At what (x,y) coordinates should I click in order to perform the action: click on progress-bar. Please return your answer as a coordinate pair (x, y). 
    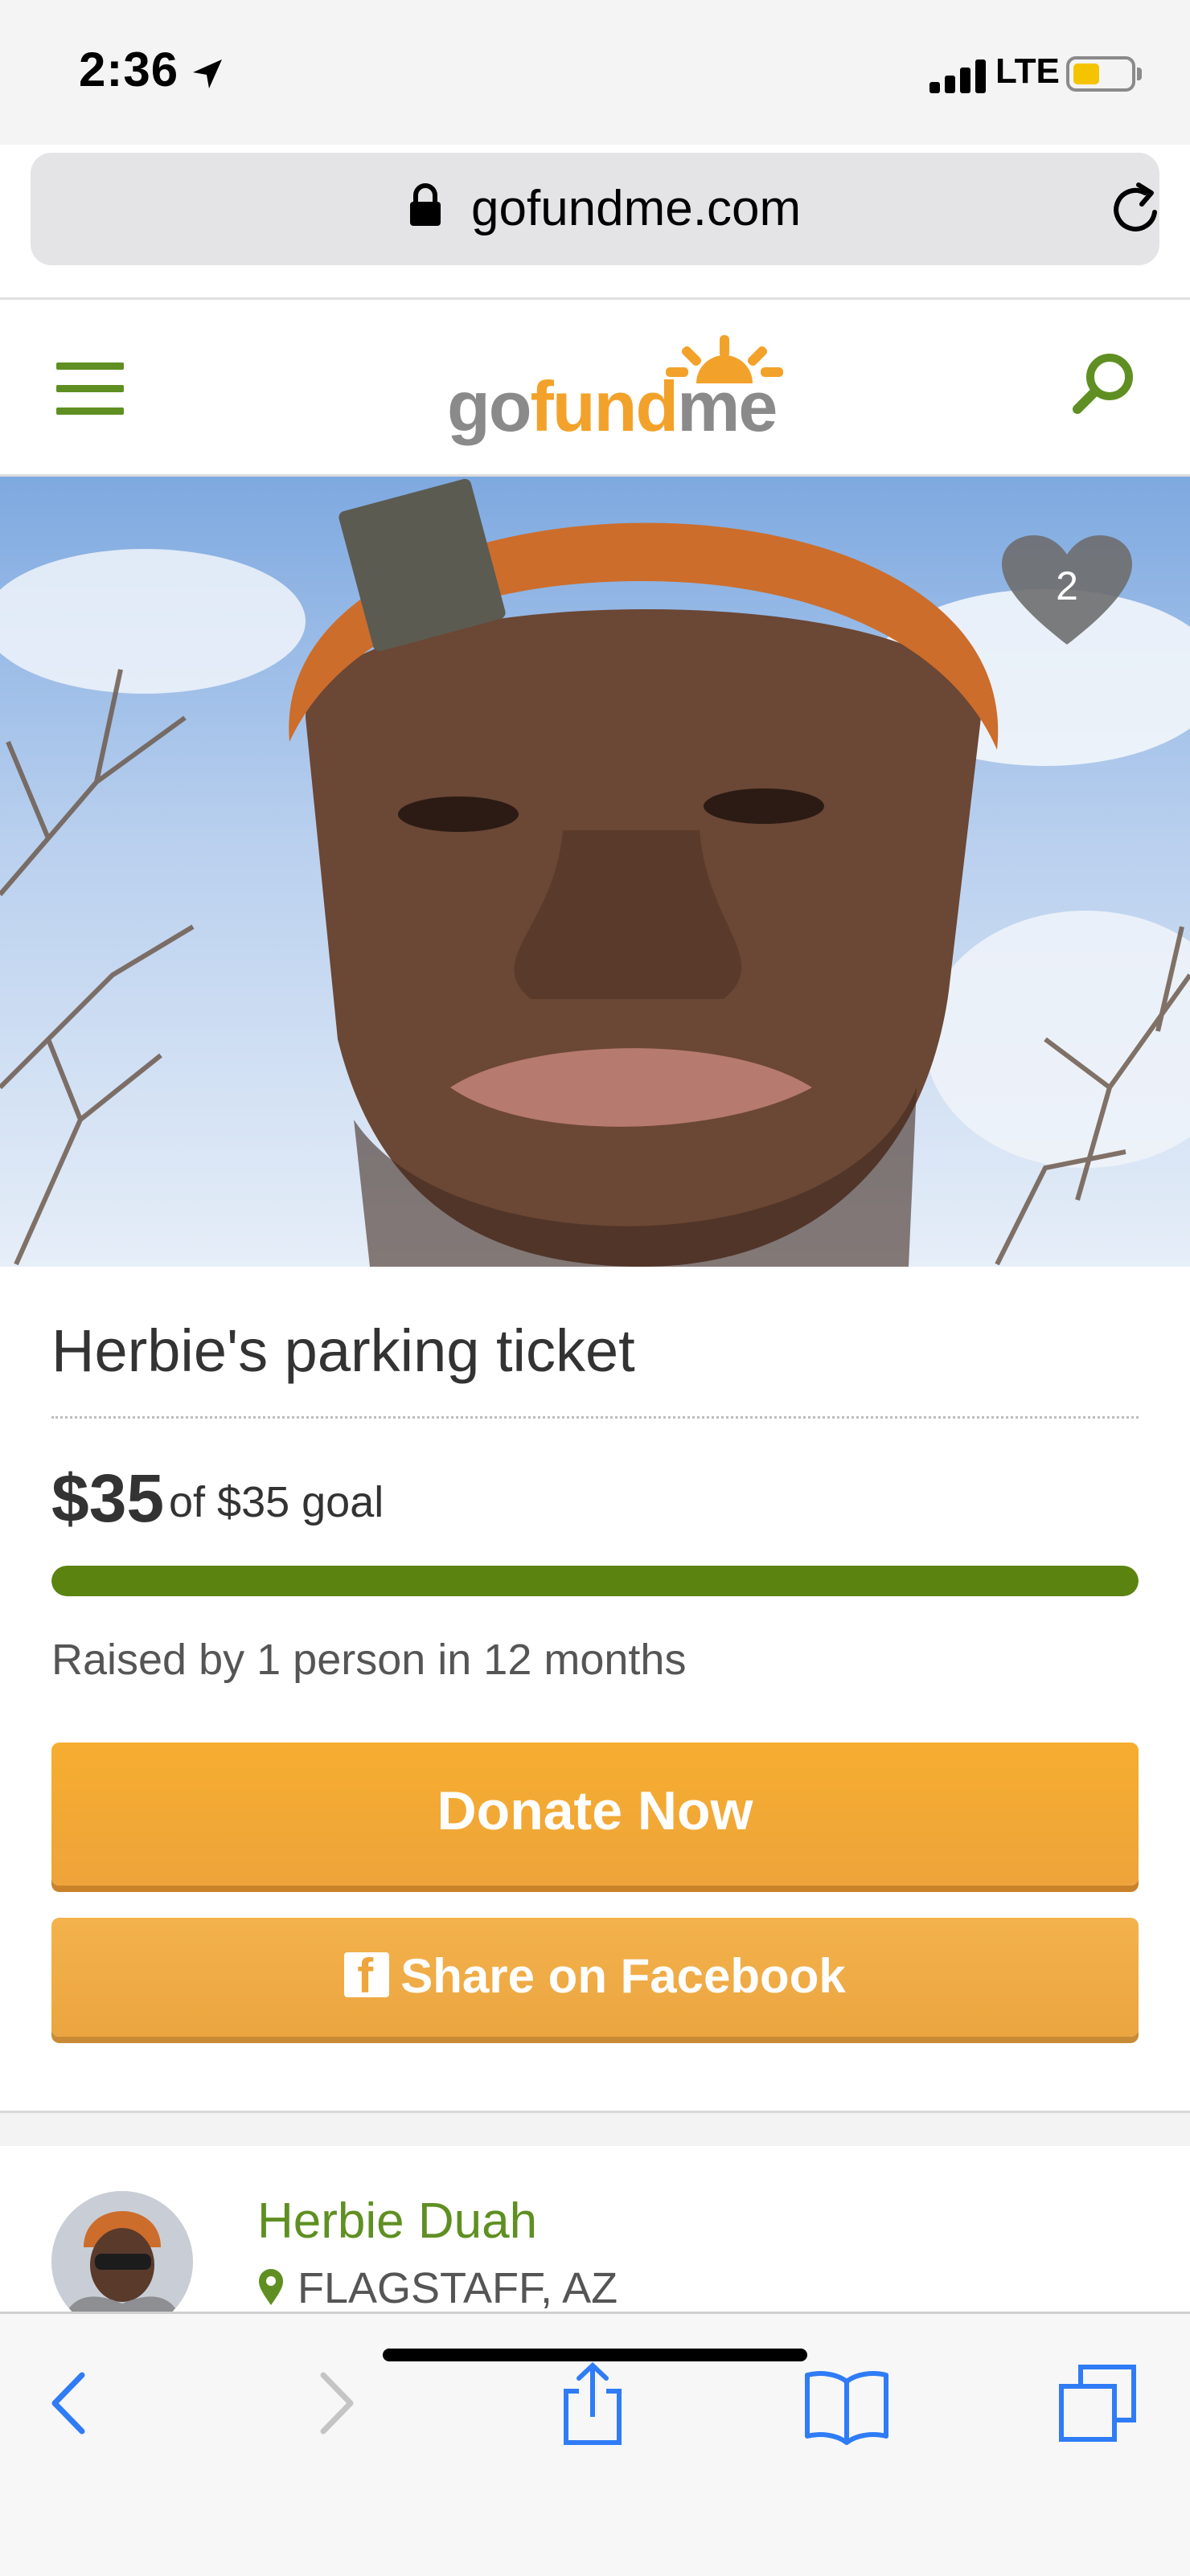
    Looking at the image, I should click on (595, 1581).